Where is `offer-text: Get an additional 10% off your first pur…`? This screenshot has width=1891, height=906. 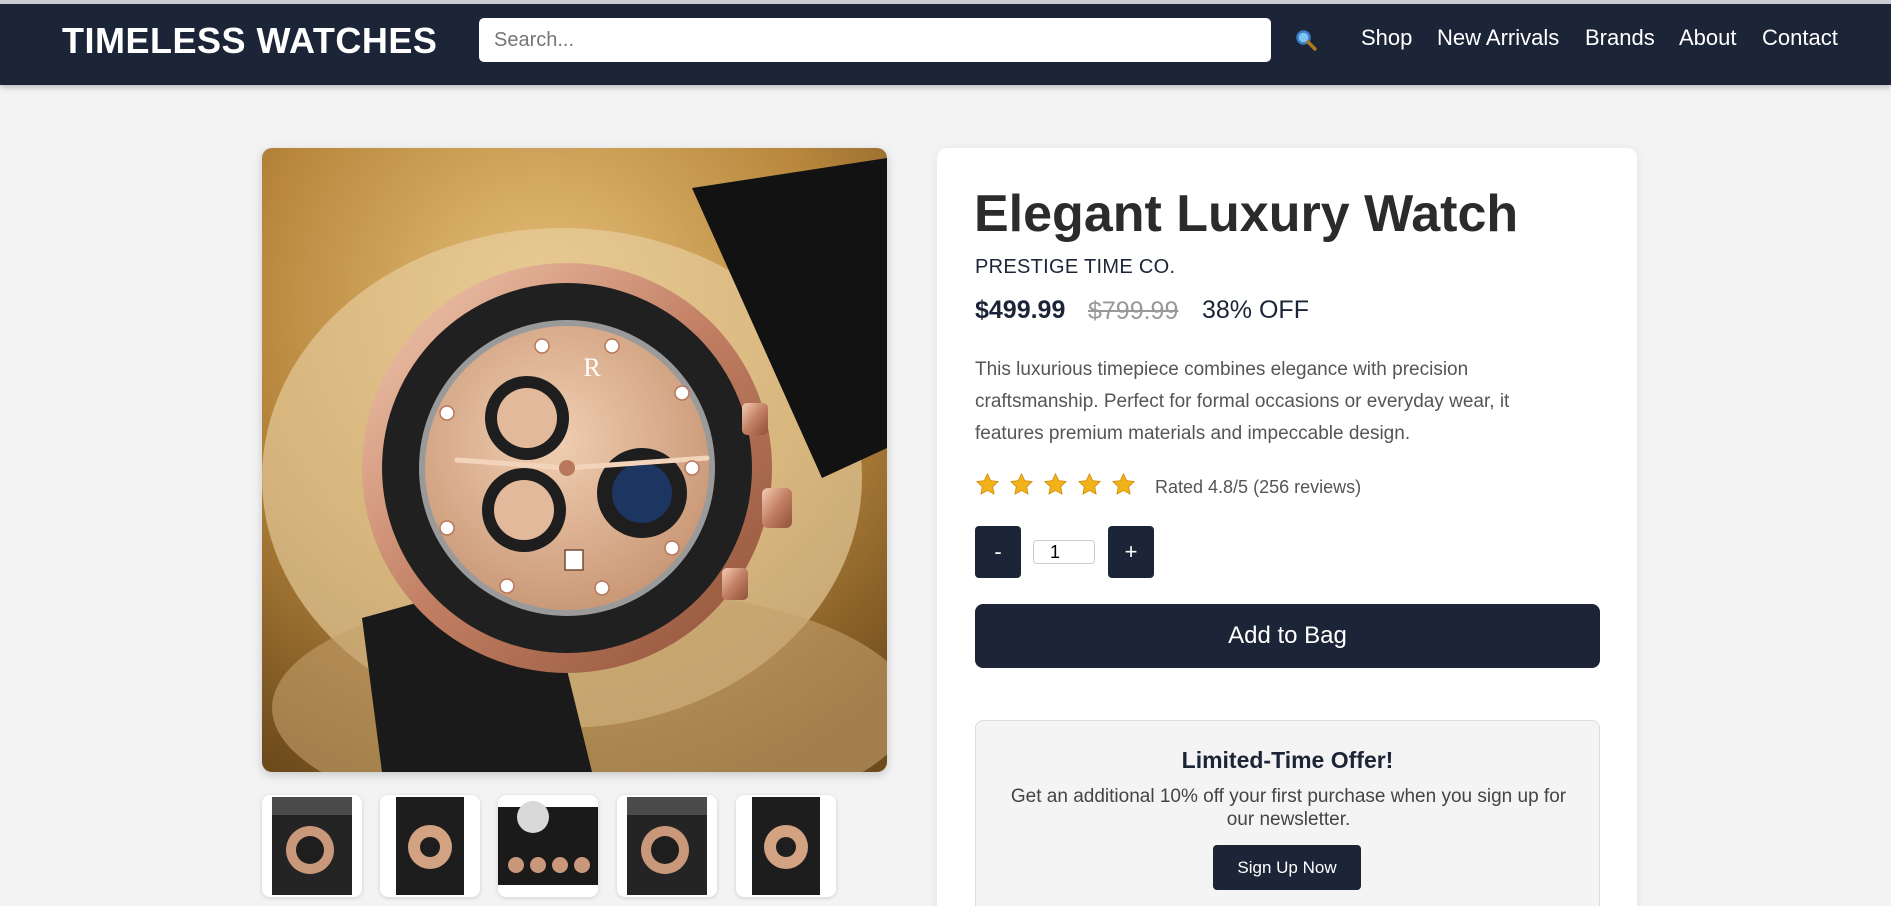
offer-text: Get an additional 10% off your first pur… is located at coordinates (1288, 808).